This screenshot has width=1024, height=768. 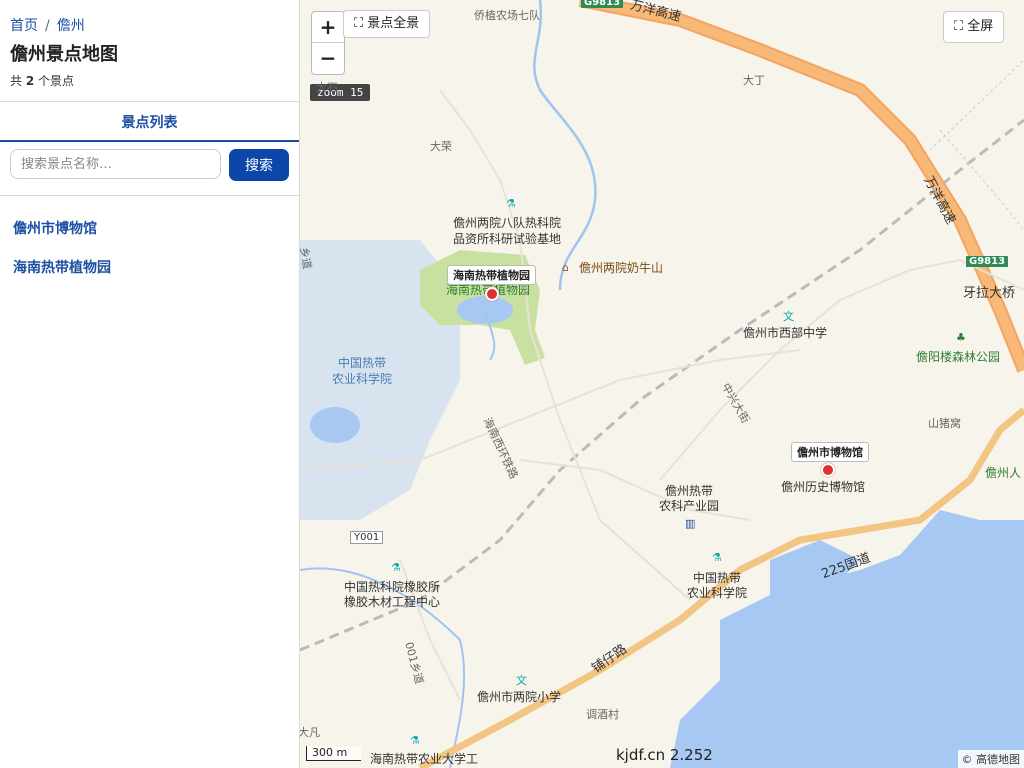 What do you see at coordinates (30, 81) in the screenshot?
I see `count-value: 2` at bounding box center [30, 81].